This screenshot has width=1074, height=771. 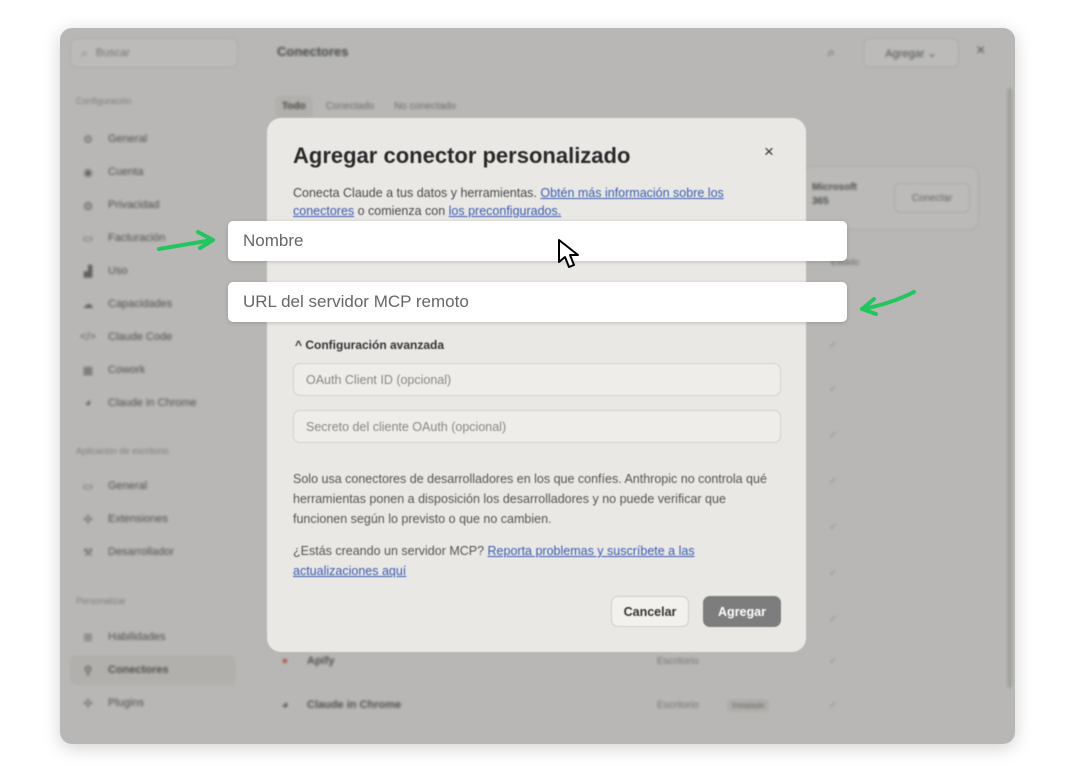 I want to click on mouse-cursor-icon, so click(x=568, y=253).